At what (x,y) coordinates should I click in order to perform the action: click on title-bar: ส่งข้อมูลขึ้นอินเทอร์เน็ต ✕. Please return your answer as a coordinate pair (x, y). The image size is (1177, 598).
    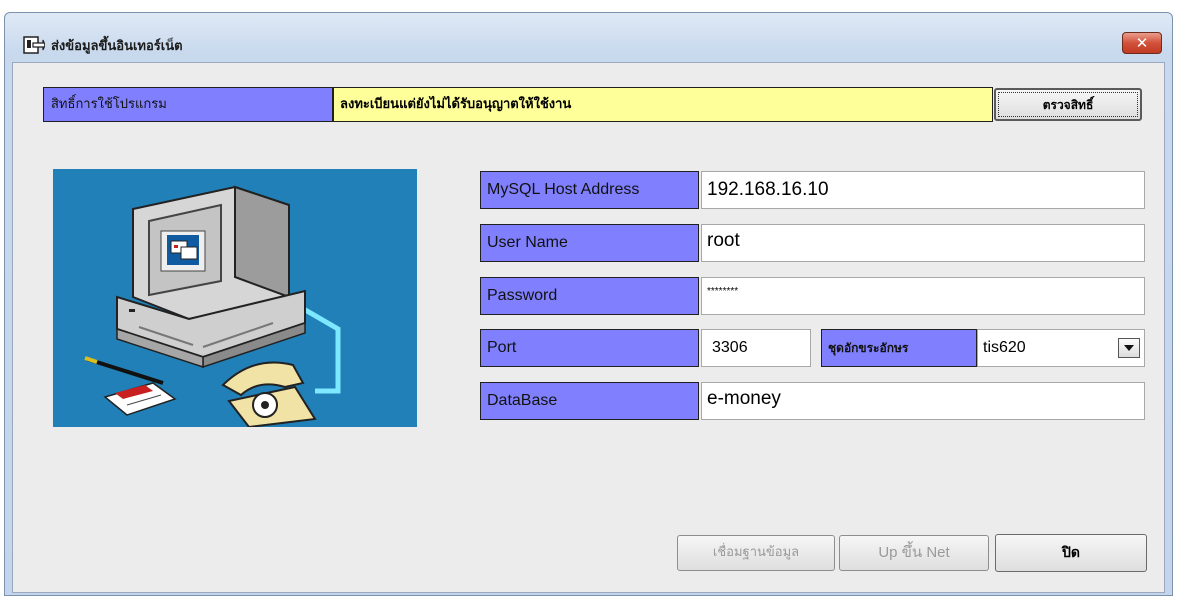
    Looking at the image, I should click on (588, 36).